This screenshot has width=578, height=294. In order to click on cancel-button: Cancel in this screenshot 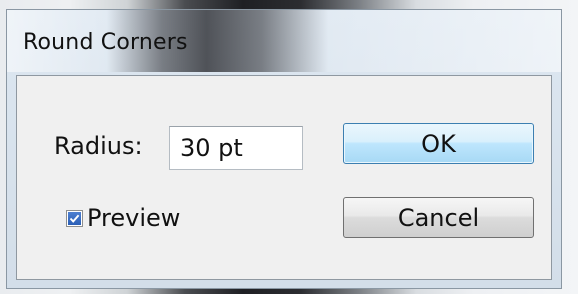, I will do `click(438, 217)`.